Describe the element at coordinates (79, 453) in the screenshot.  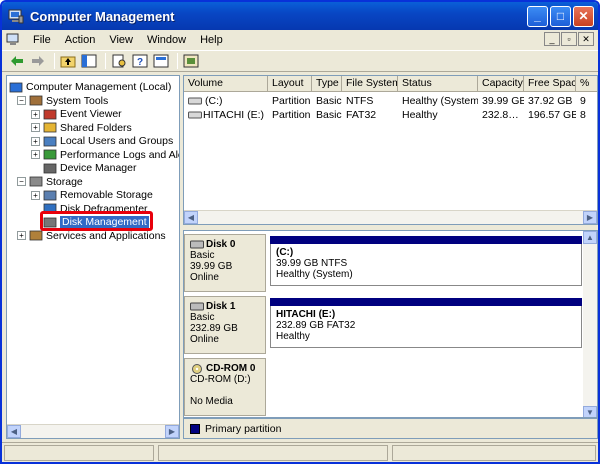
I see `status-panel` at that location.